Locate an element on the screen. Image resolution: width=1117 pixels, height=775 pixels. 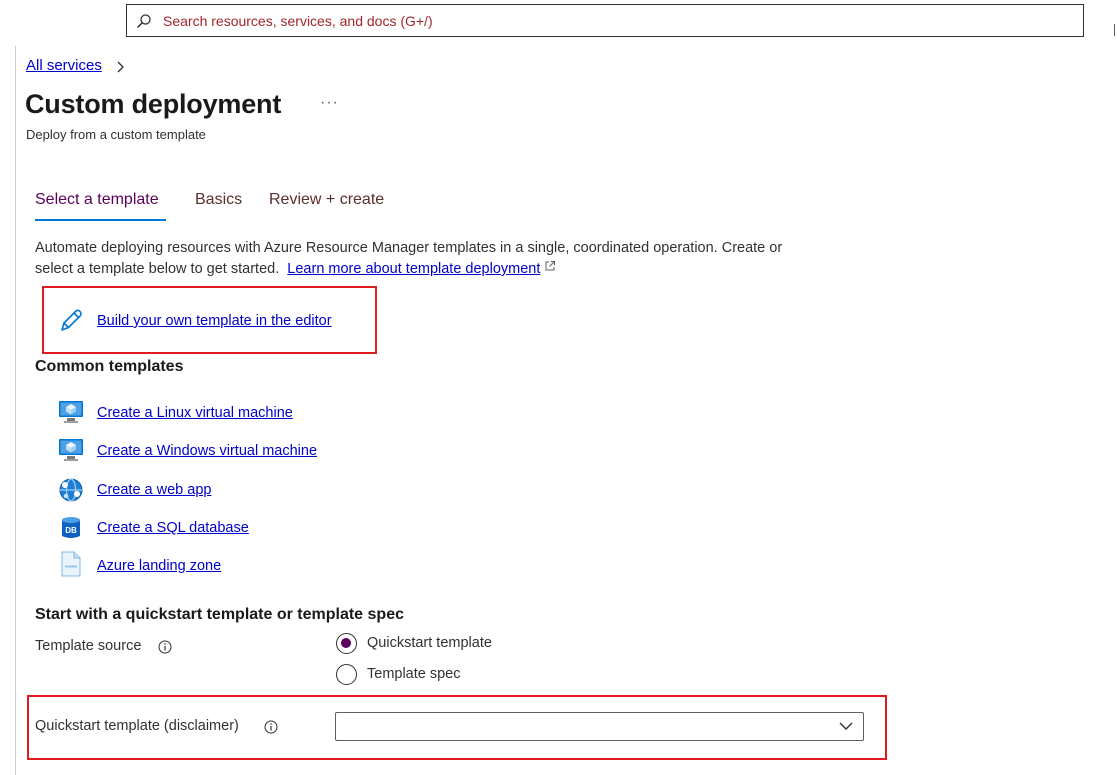
tab-basics: Basics is located at coordinates (218, 200).